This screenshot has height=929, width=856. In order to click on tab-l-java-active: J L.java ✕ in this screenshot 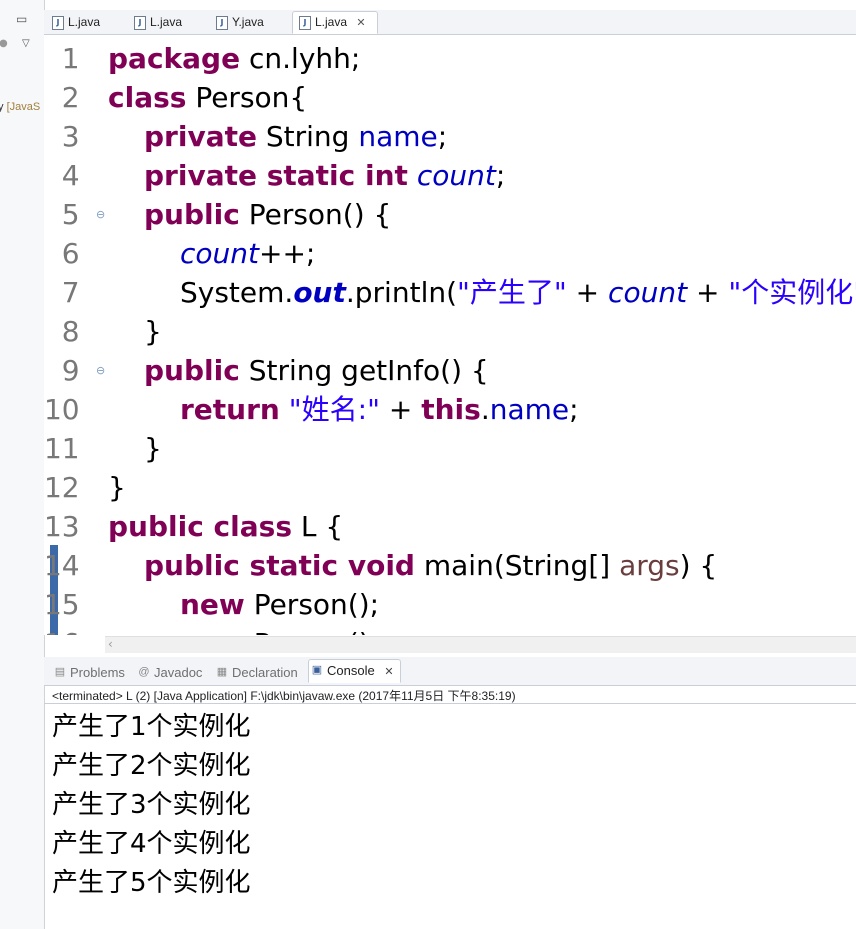, I will do `click(335, 22)`.